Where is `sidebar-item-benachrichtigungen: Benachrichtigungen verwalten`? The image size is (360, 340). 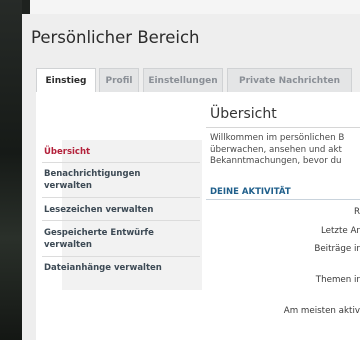
sidebar-item-benachrichtigungen: Benachrichtigungen verwalten is located at coordinates (92, 180).